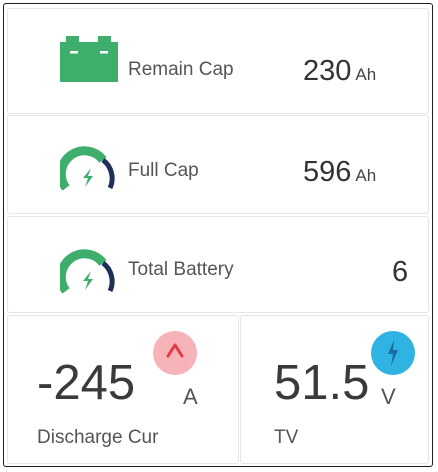 The image size is (438, 472). What do you see at coordinates (163, 170) in the screenshot?
I see `full-cap-label: Full Cap` at bounding box center [163, 170].